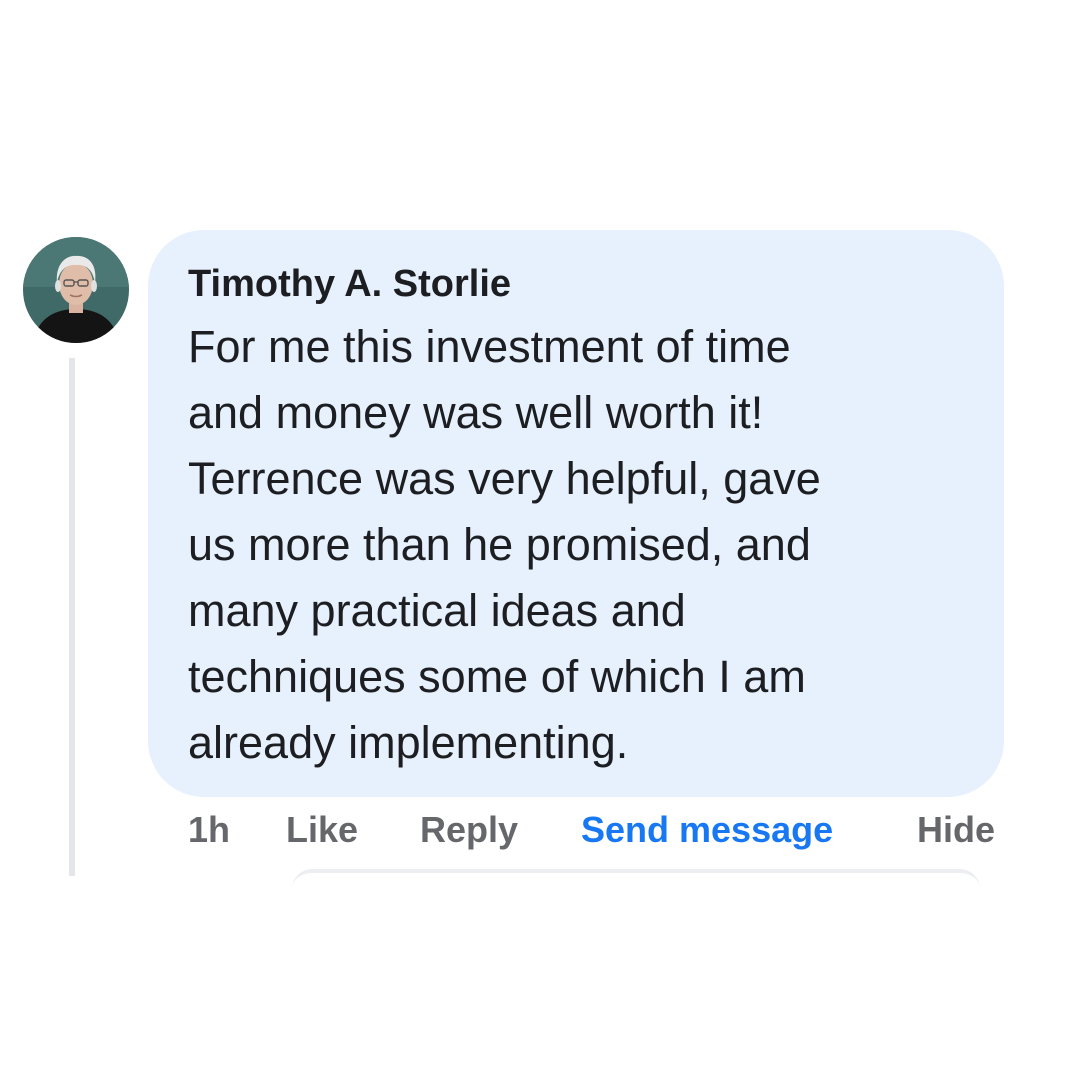 Image resolution: width=1080 pixels, height=1080 pixels. I want to click on send-message-button: Send message, so click(707, 830).